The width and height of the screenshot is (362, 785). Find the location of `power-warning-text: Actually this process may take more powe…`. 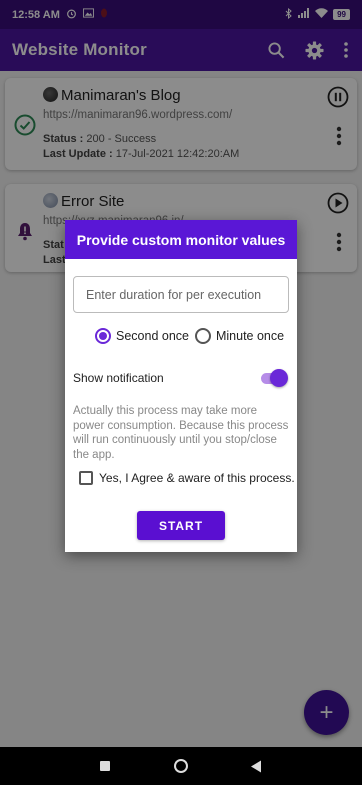

power-warning-text: Actually this process may take more powe… is located at coordinates (181, 433).